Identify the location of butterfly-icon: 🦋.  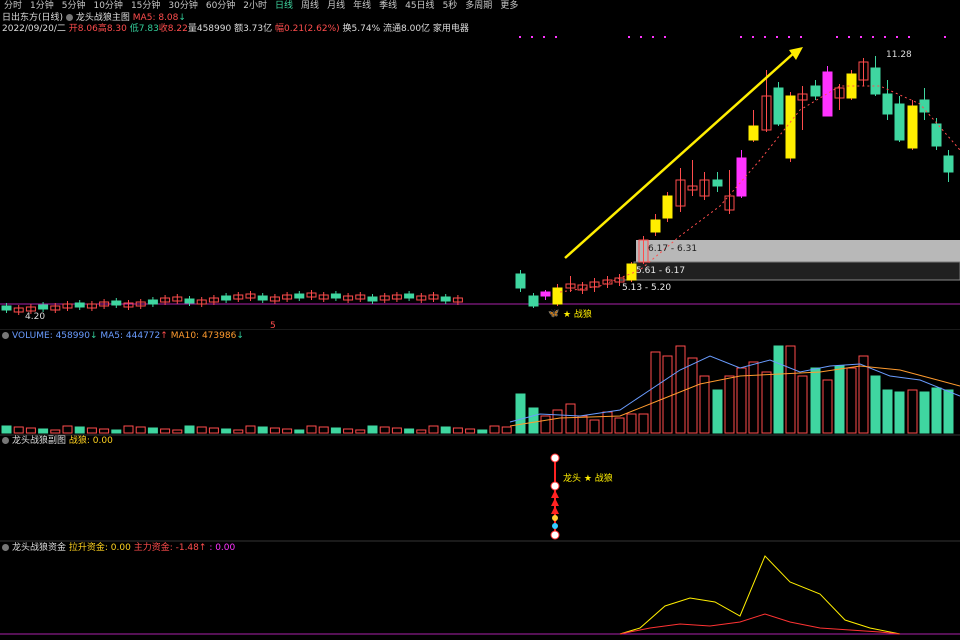
(554, 314).